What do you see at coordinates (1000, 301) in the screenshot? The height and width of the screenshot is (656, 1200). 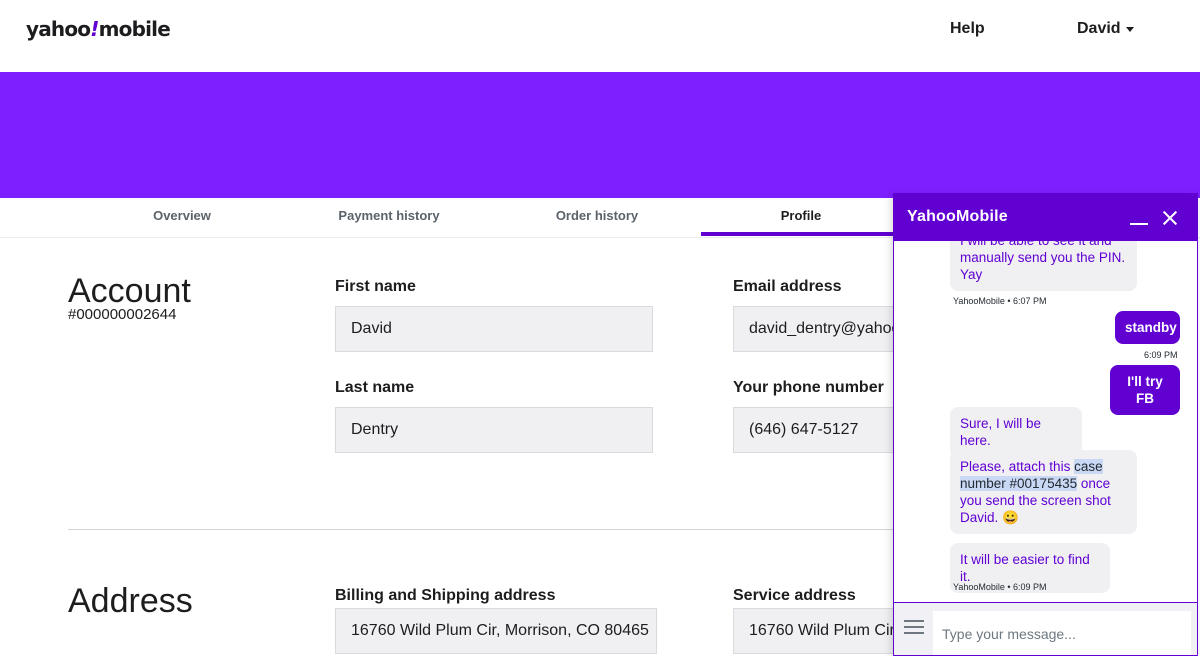 I see `chat-message-meta: YahooMobile • 6:07 PM` at bounding box center [1000, 301].